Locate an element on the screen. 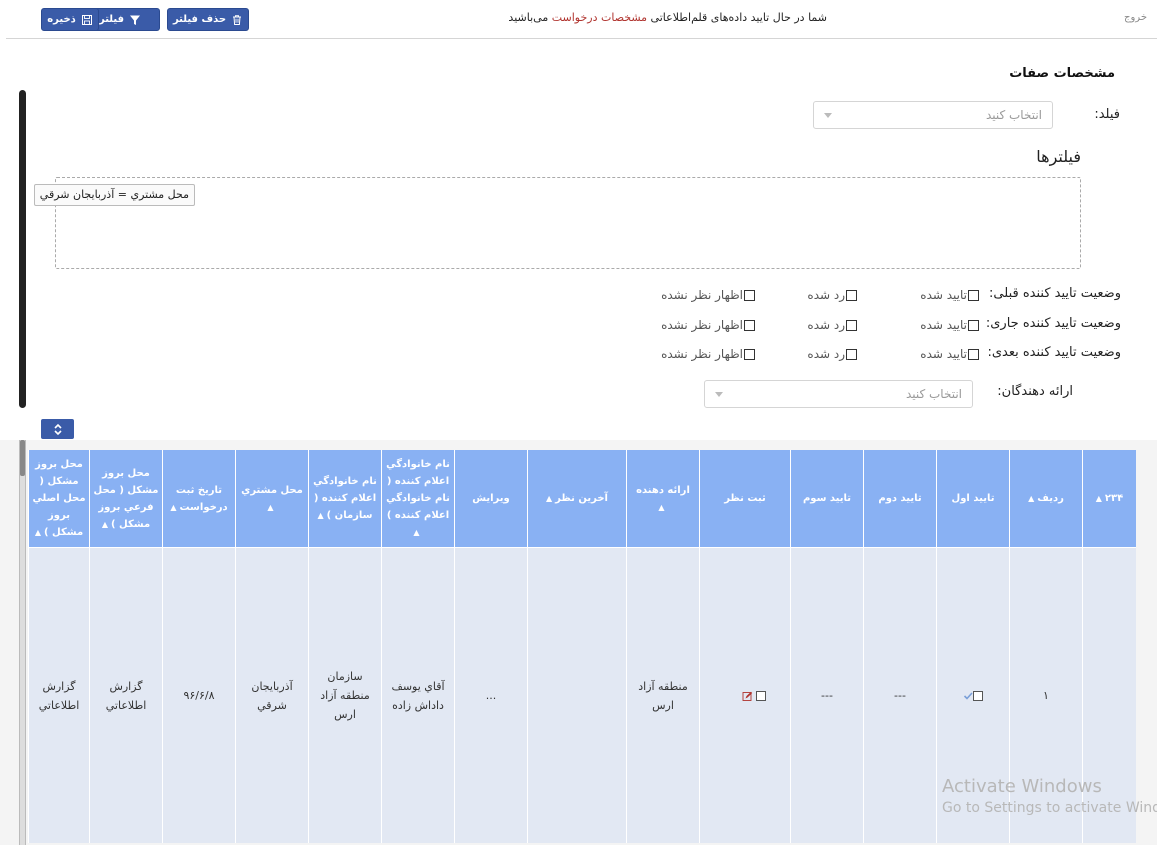  column-header-organization: نام خانوادگي اعلام کننده ( سازمان )▲ is located at coordinates (344, 499).